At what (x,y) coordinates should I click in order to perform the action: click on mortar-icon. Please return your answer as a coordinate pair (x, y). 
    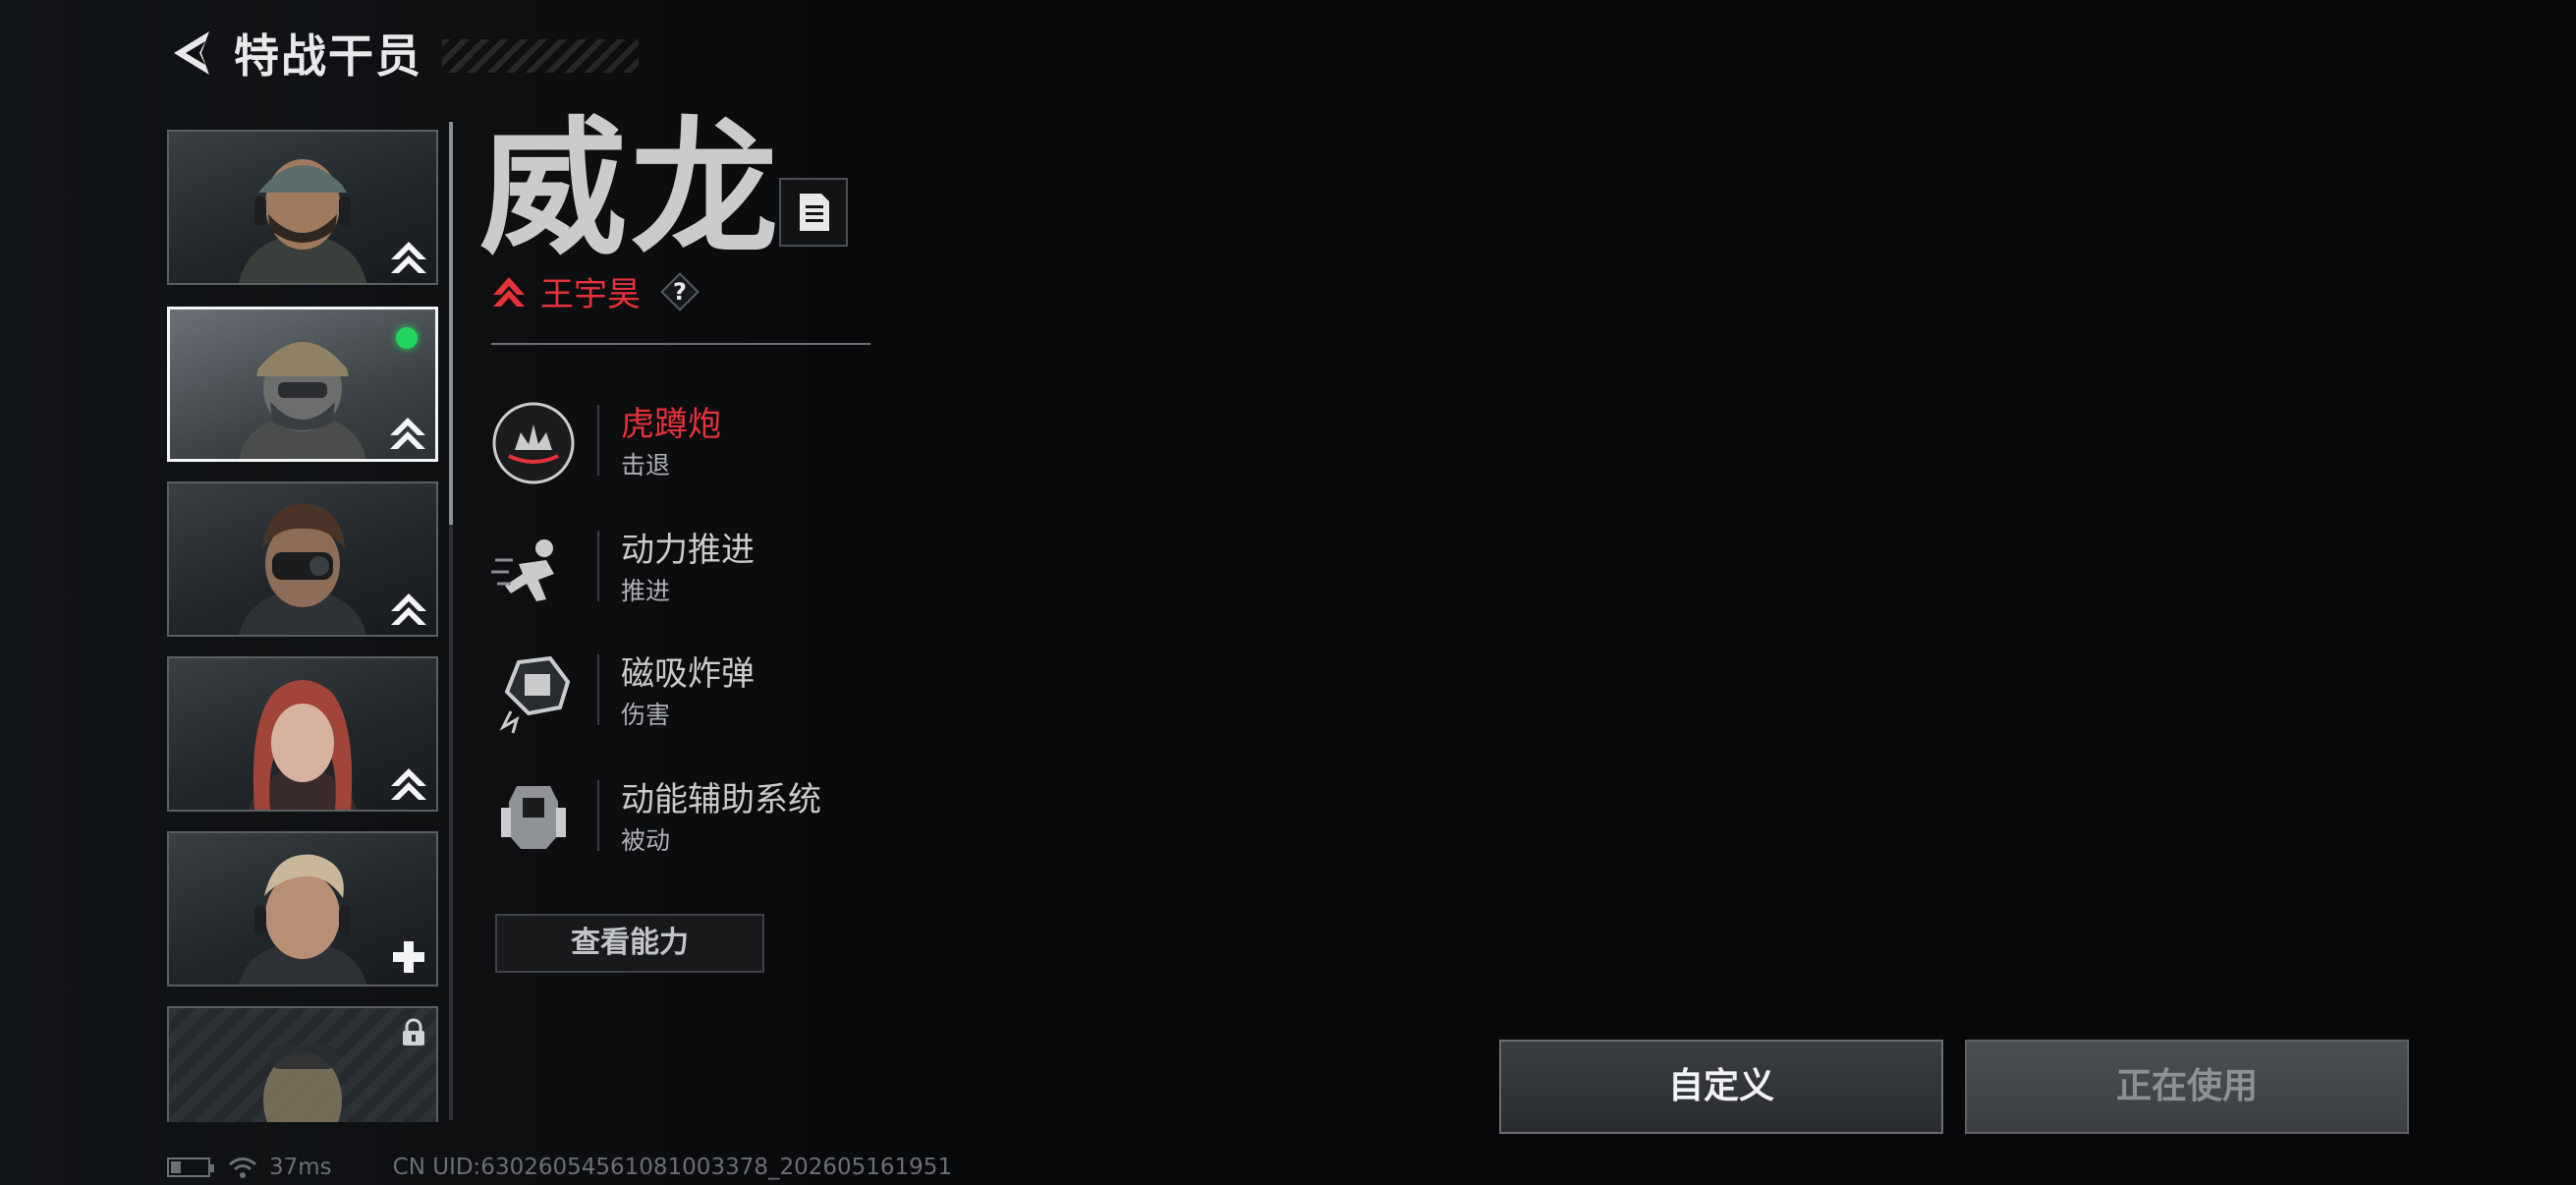
    Looking at the image, I should click on (533, 443).